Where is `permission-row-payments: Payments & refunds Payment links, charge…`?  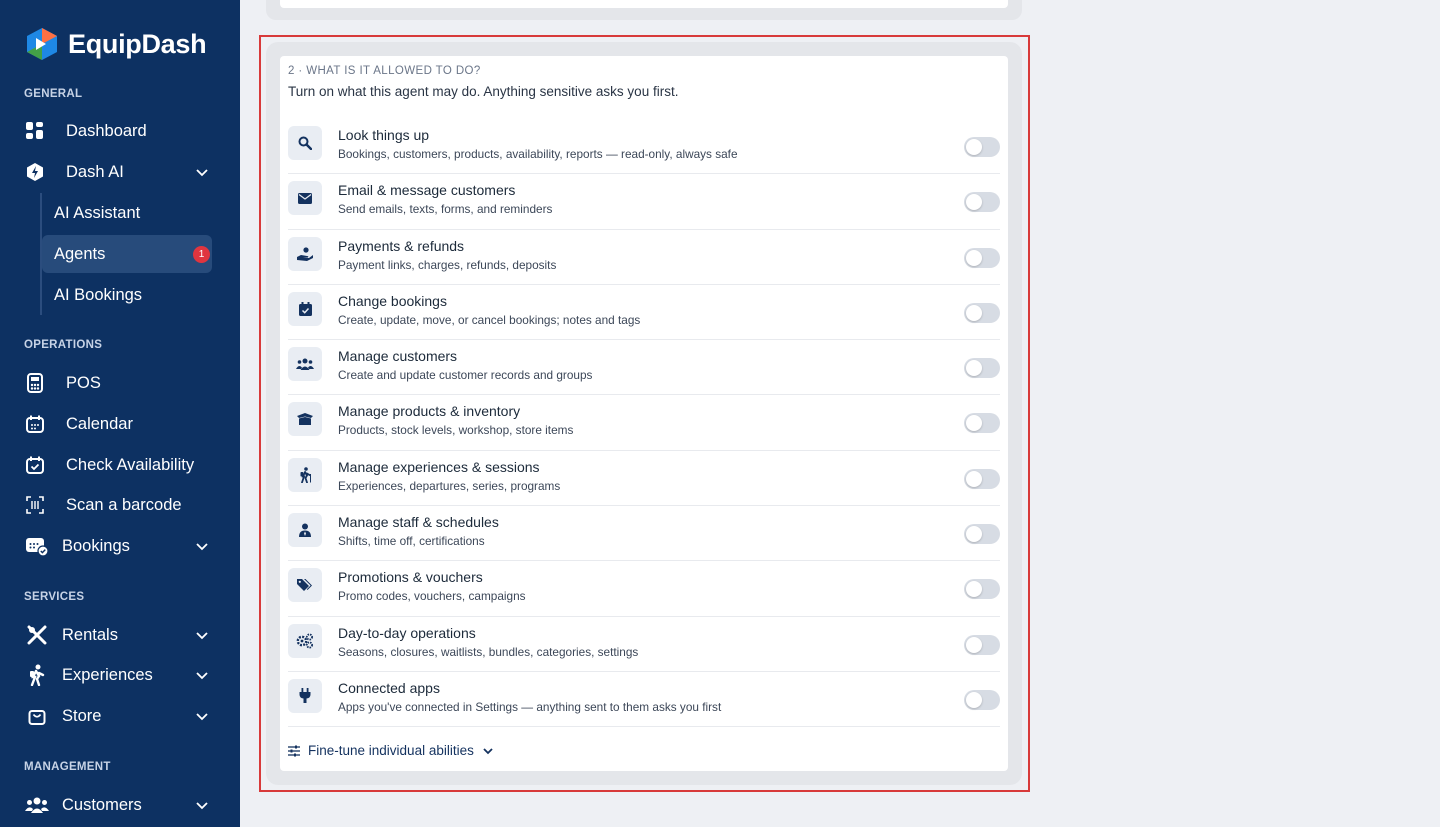 permission-row-payments: Payments & refunds Payment links, charge… is located at coordinates (644, 257).